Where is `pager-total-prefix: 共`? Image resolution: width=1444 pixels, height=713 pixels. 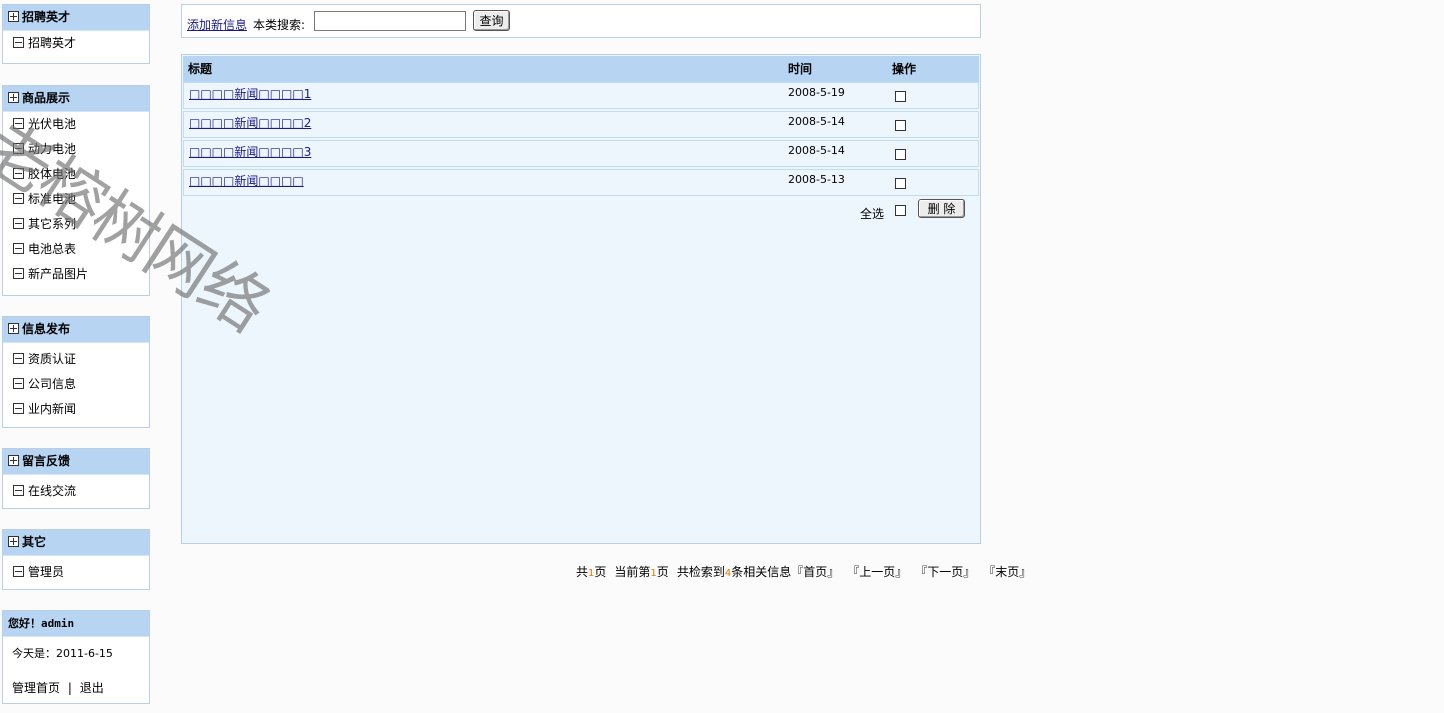
pager-total-prefix: 共 is located at coordinates (582, 572).